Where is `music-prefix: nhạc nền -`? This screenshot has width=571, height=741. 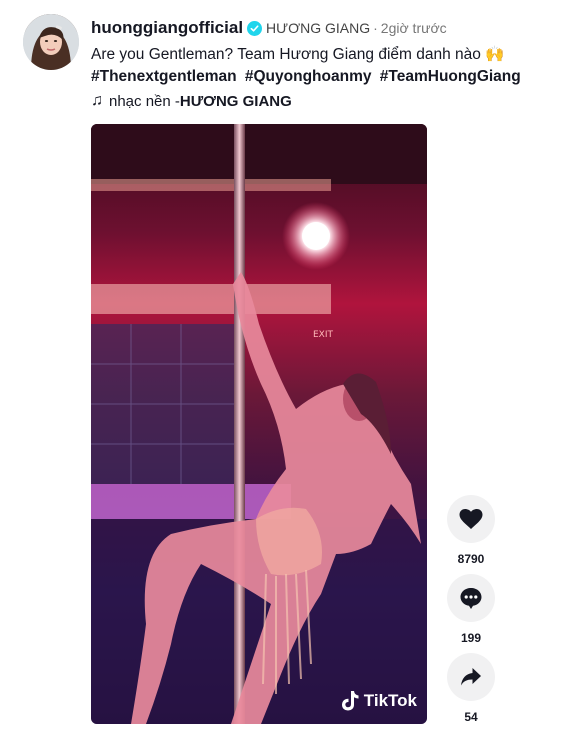
music-prefix: nhạc nền - is located at coordinates (144, 101).